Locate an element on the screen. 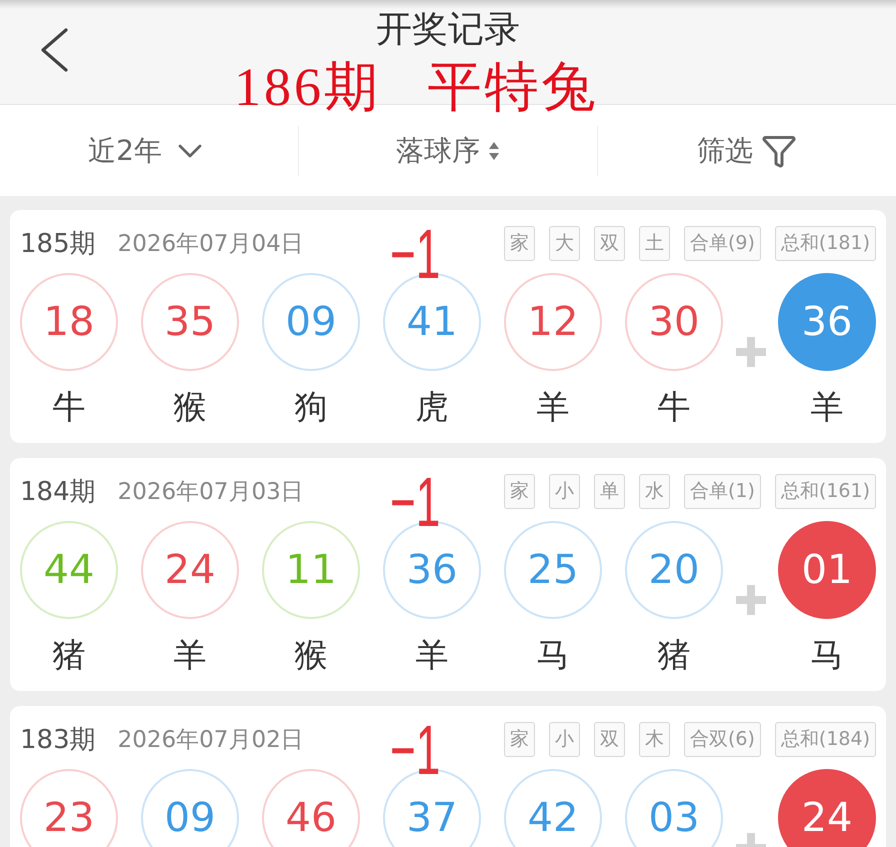 Image resolution: width=896 pixels, height=847 pixels. special-number-ball: 24 is located at coordinates (827, 808).